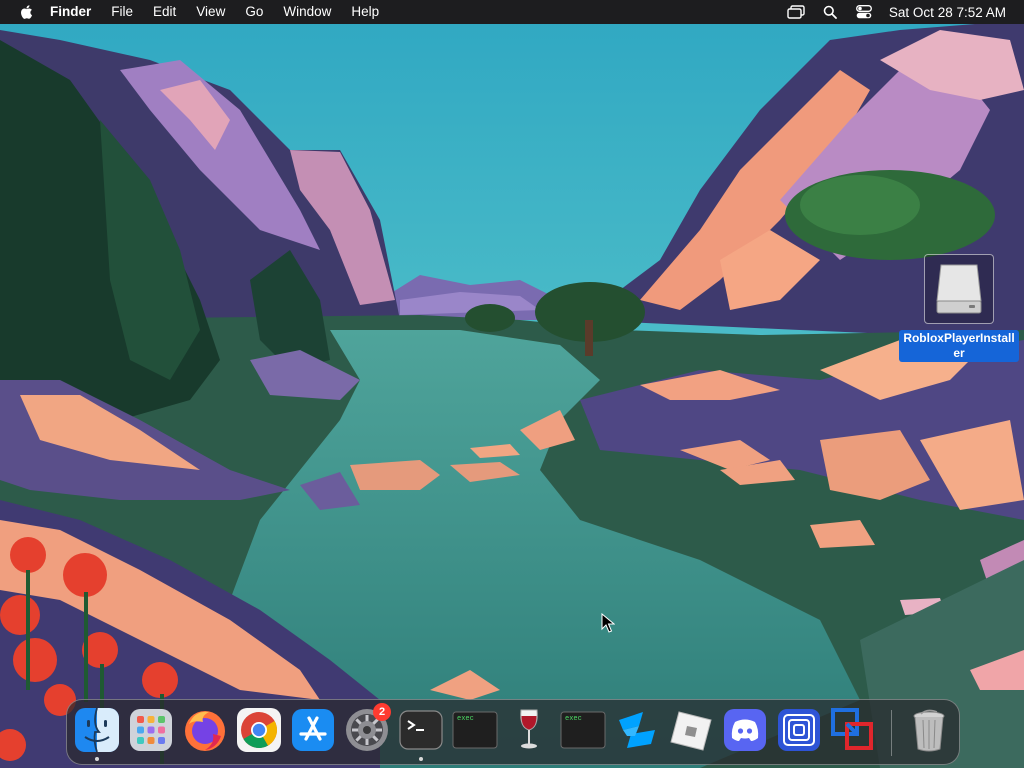  I want to click on terminal-icon, so click(421, 730).